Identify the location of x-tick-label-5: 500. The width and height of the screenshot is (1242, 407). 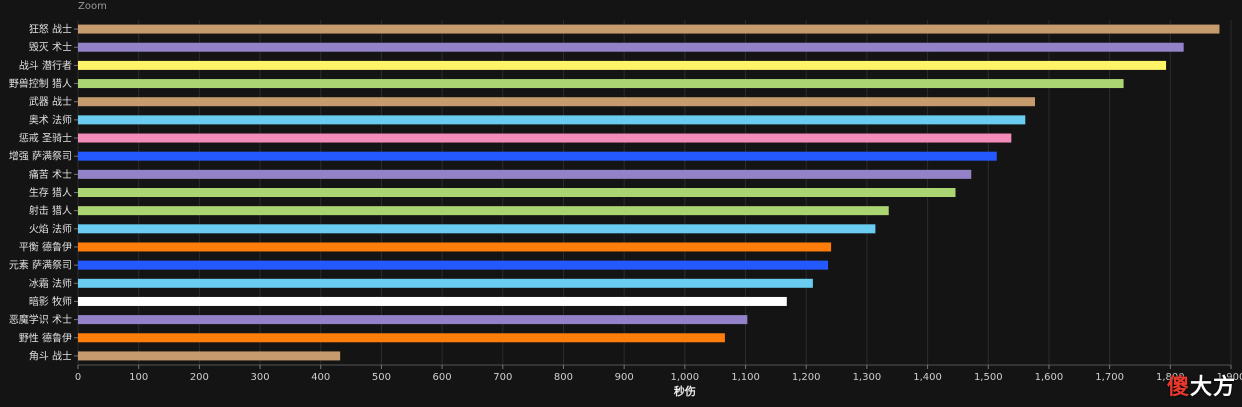
(381, 377).